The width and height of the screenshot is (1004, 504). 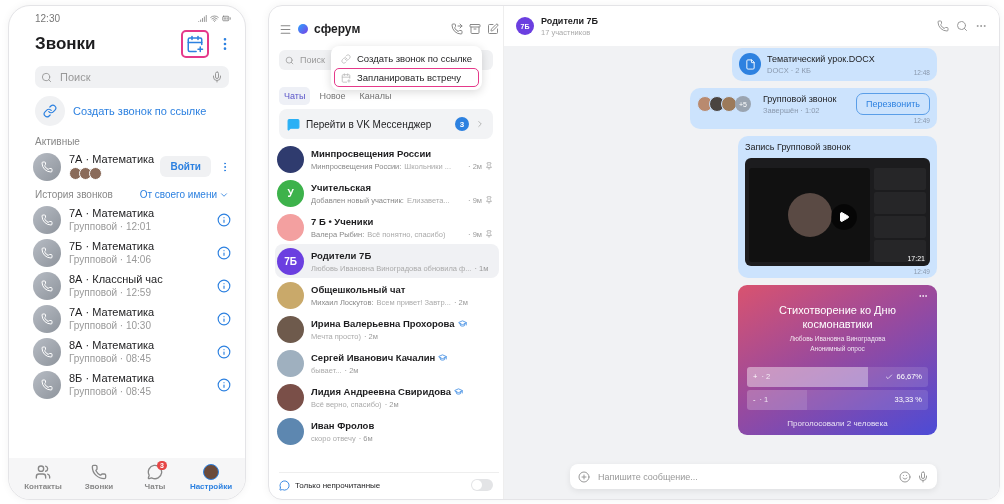 What do you see at coordinates (359, 289) in the screenshot?
I see `chat-name: Общешкольный чат` at bounding box center [359, 289].